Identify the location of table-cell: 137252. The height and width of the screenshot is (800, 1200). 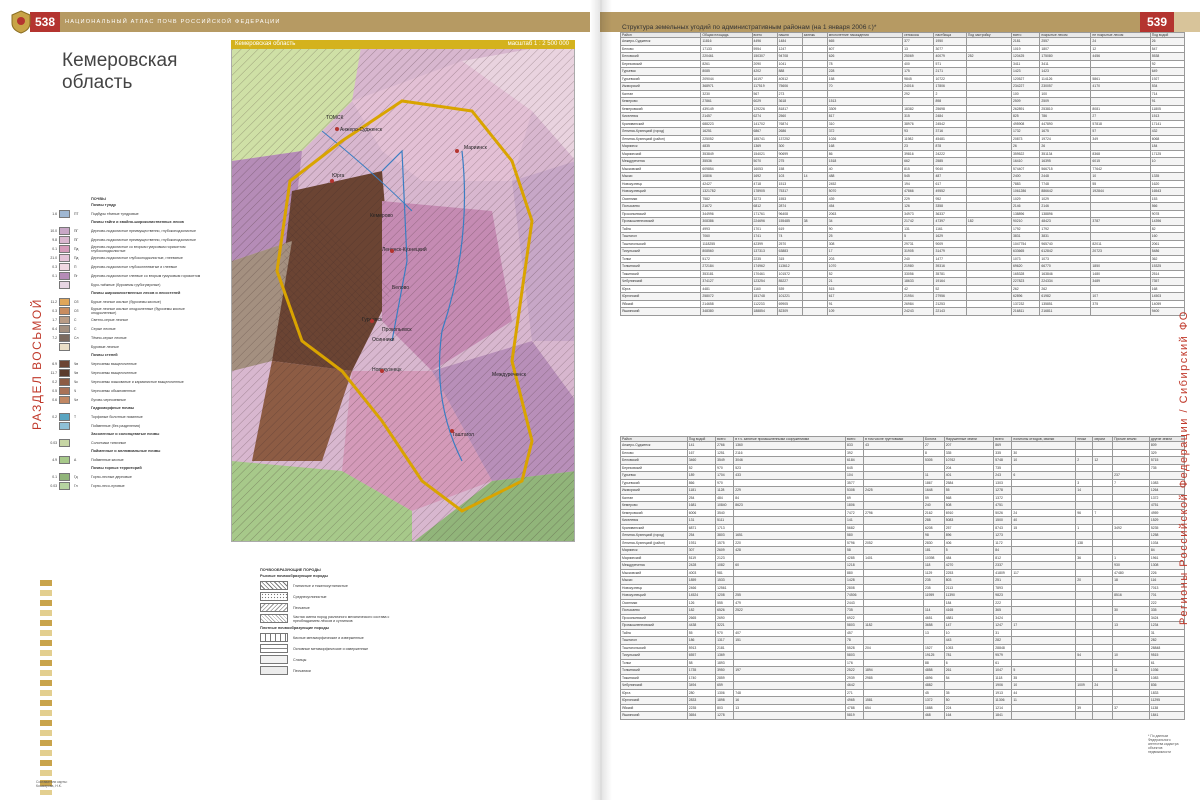
(789, 139).